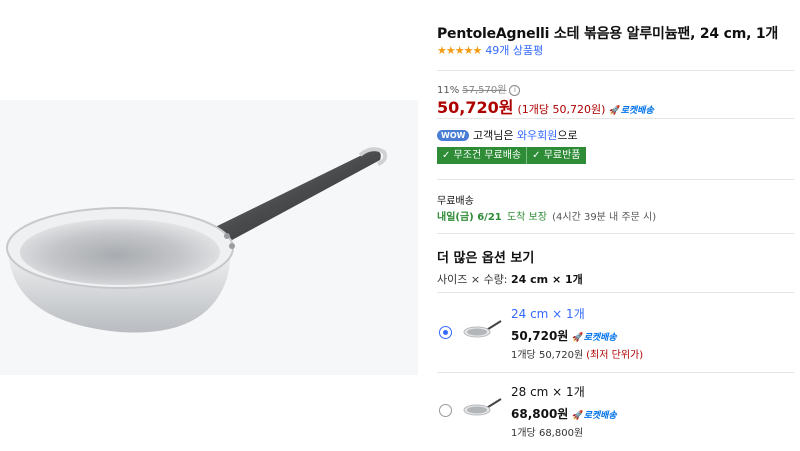 This screenshot has width=800, height=451. What do you see at coordinates (493, 135) in the screenshot?
I see `membership-text-prefix: 고객님은` at bounding box center [493, 135].